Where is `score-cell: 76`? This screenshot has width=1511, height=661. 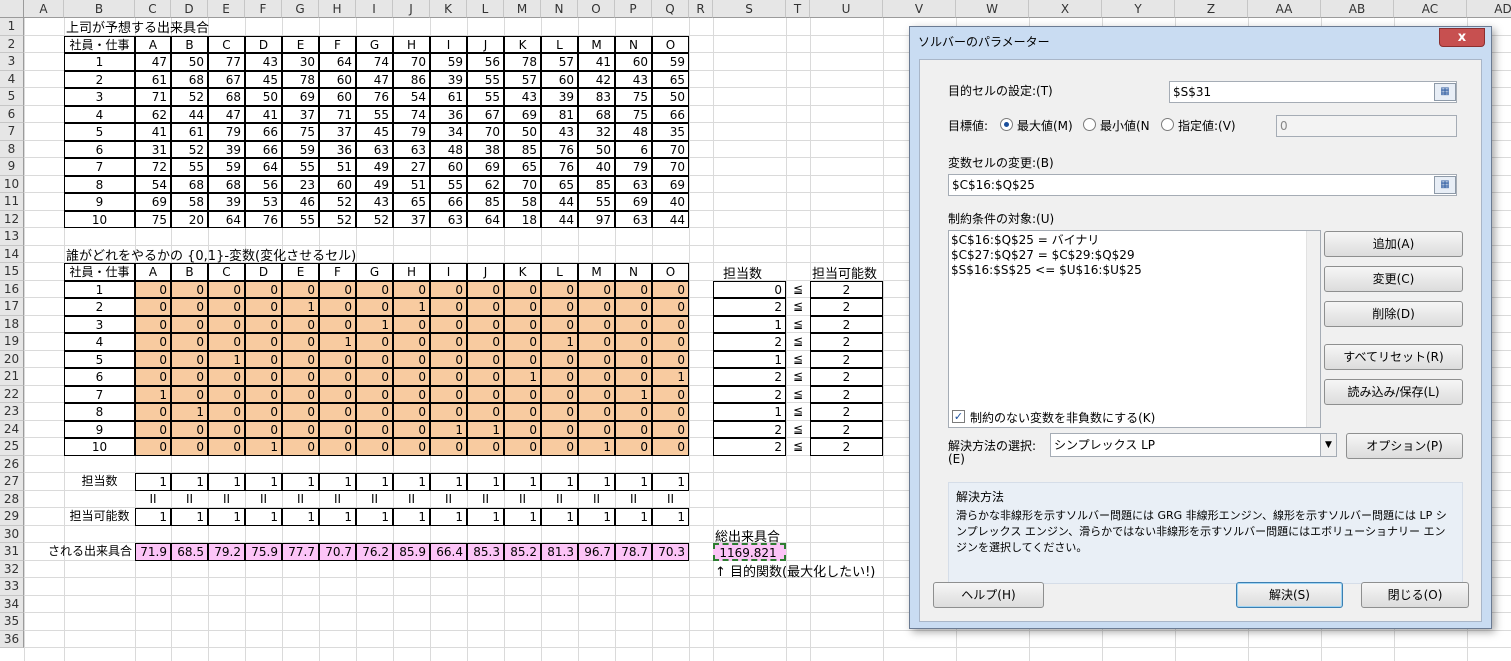
score-cell: 76 is located at coordinates (263, 219).